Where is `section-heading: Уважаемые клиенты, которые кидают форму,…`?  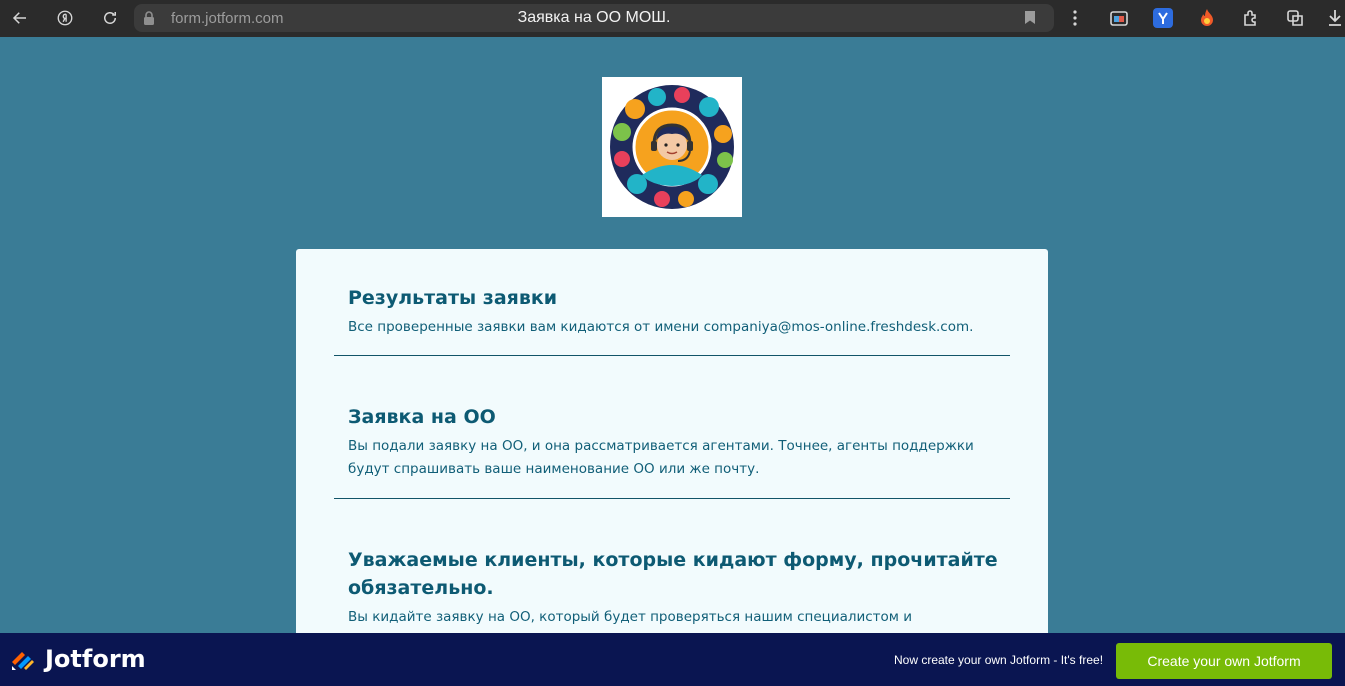
section-heading: Уважаемые клиенты, которые кидают форму,… is located at coordinates (673, 574).